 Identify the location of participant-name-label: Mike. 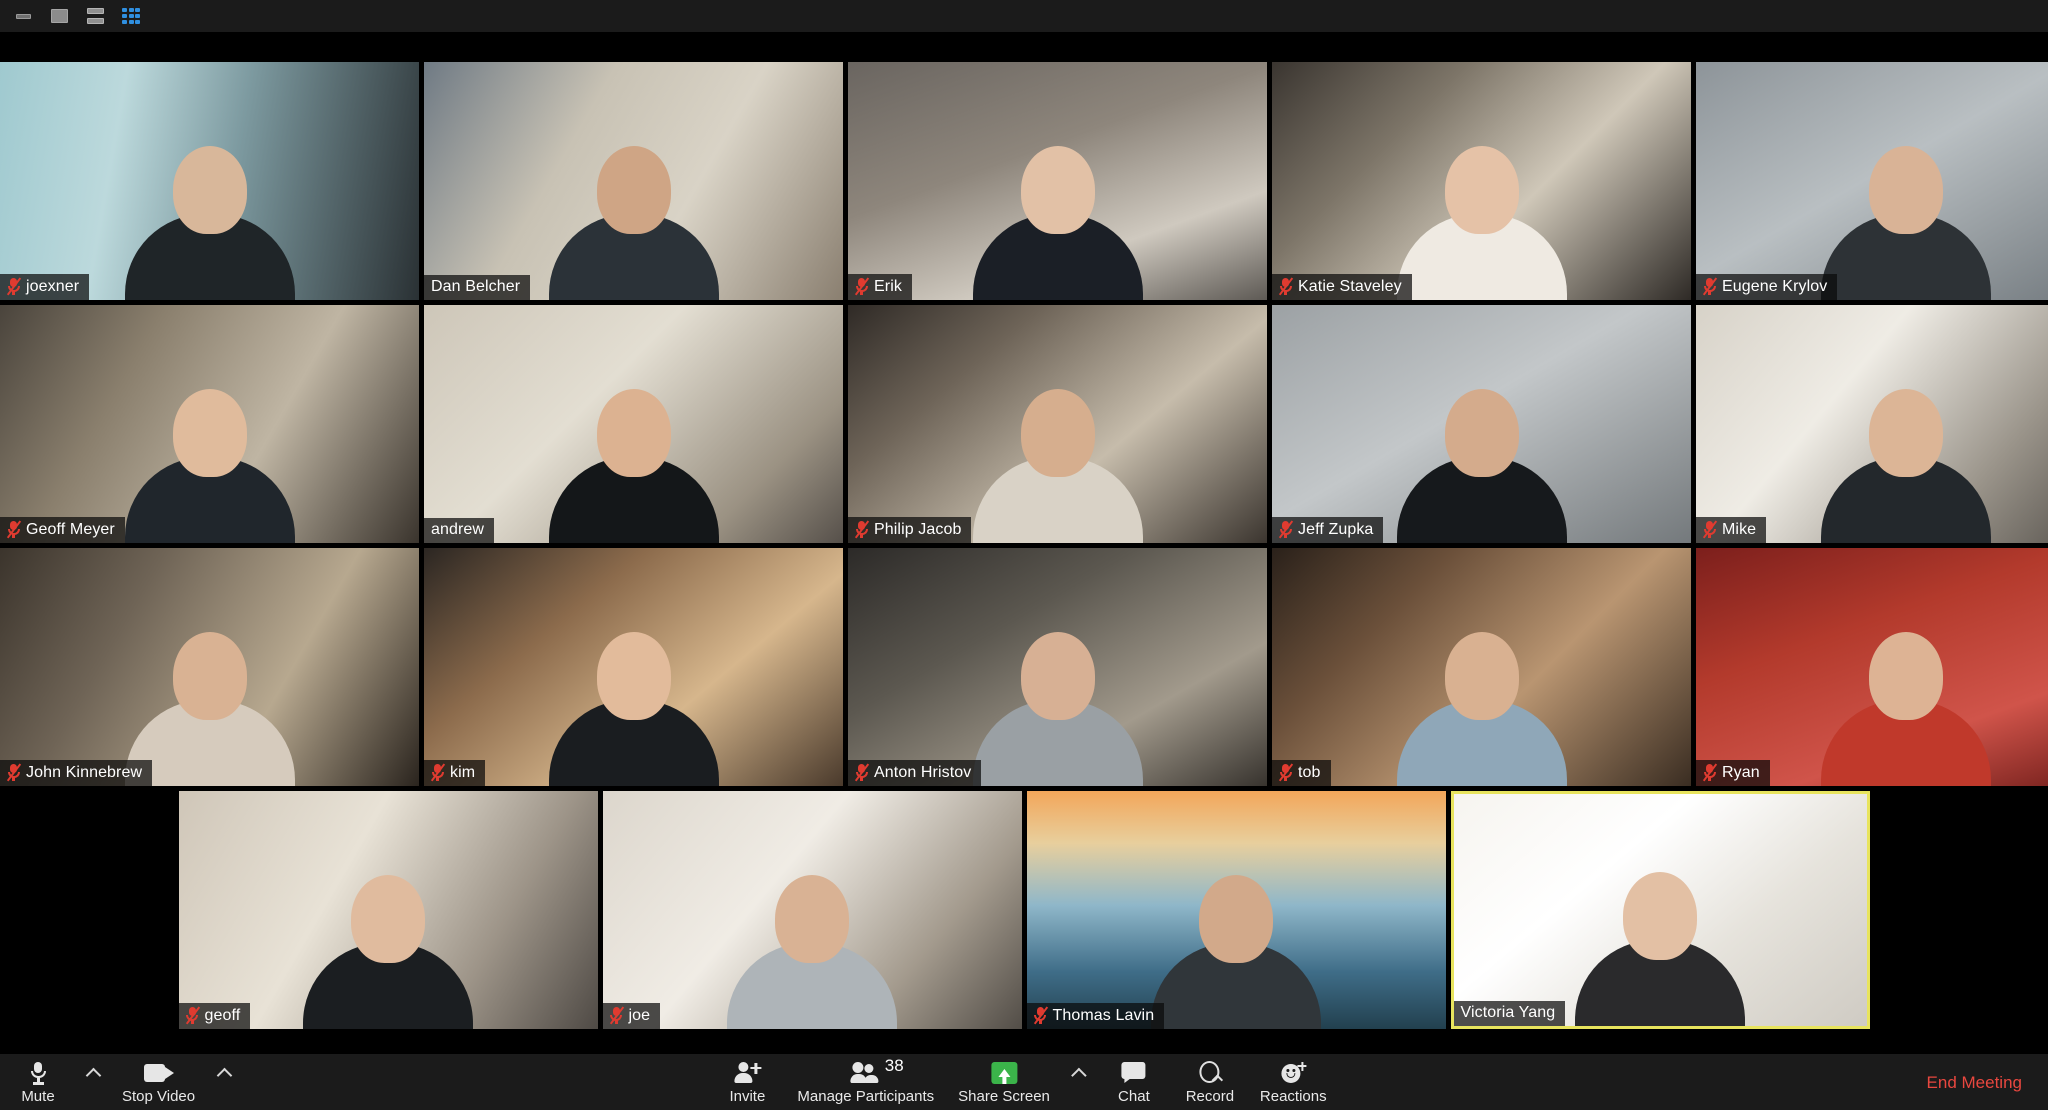
(1739, 529).